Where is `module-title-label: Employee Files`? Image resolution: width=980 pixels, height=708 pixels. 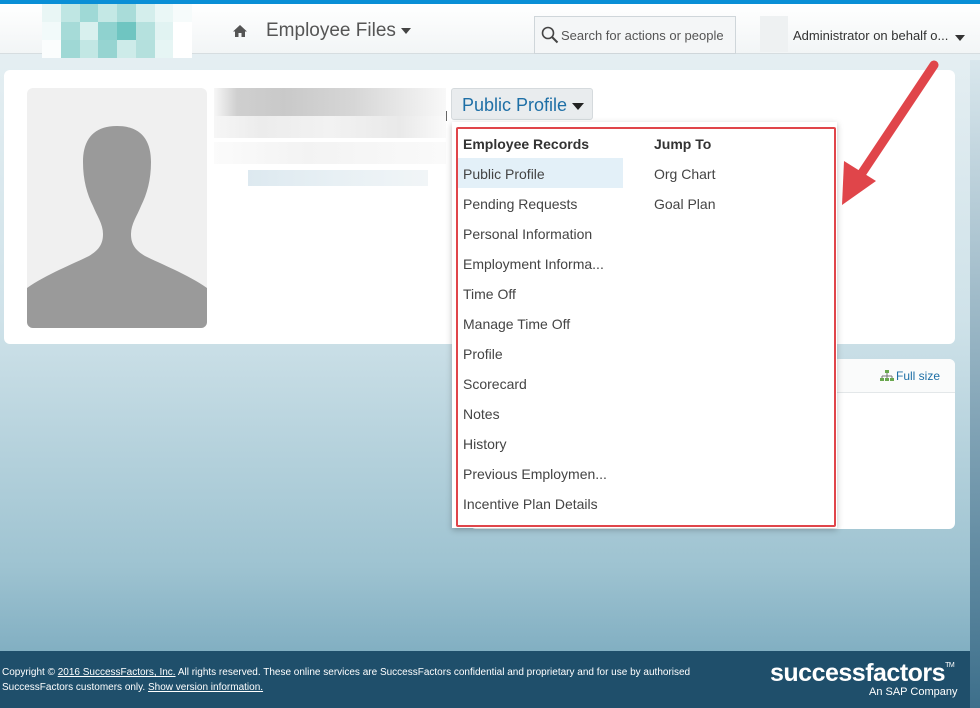
module-title-label: Employee Files is located at coordinates (331, 30).